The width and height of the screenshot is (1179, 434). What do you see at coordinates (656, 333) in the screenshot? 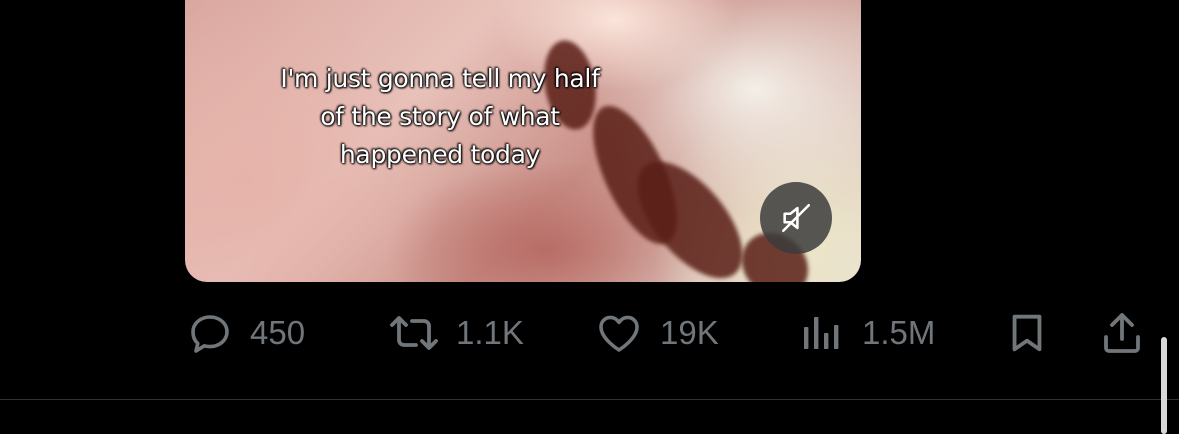
I see `like-button: 19K` at bounding box center [656, 333].